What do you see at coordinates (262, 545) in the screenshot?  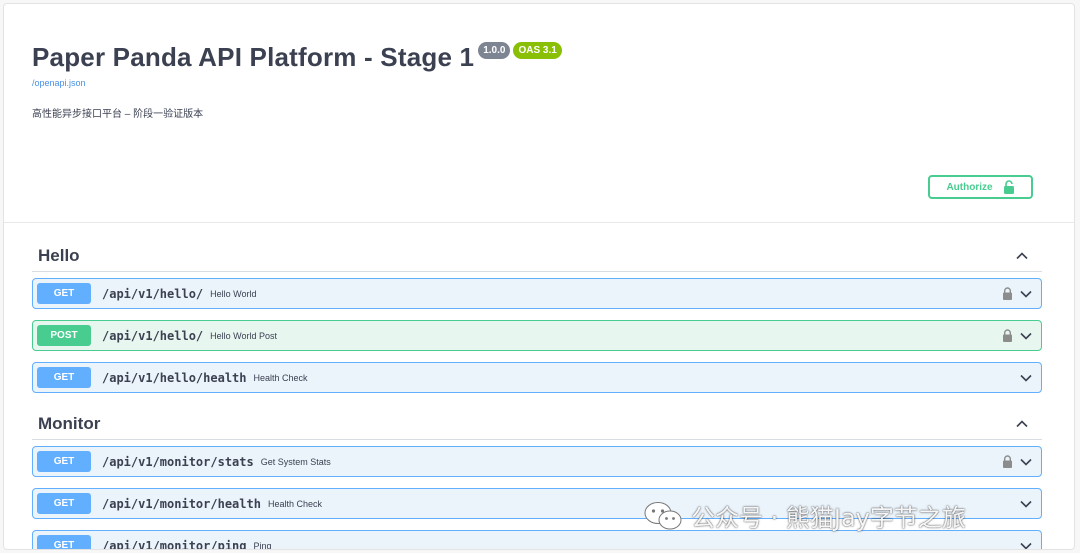 I see `operation-summary: Ping` at bounding box center [262, 545].